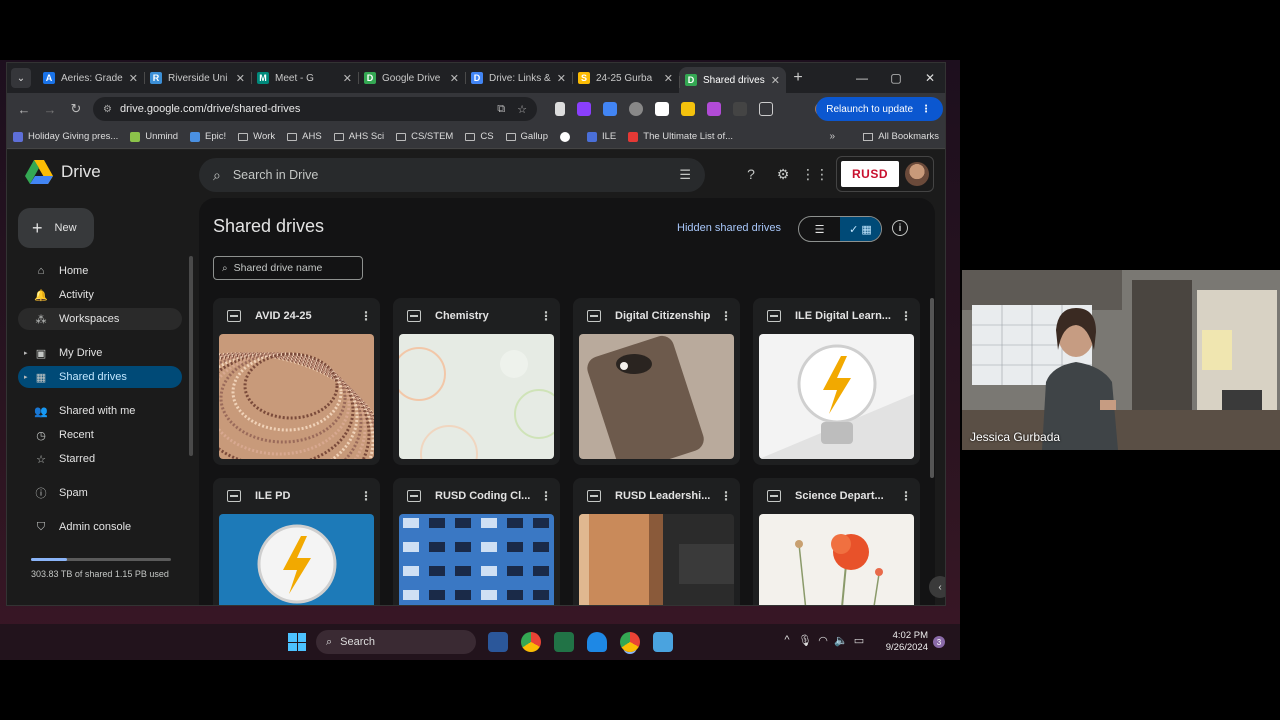 This screenshot has width=1280, height=720. Describe the element at coordinates (101, 568) in the screenshot. I see `storage-meter: 303.83 TB of shared 1.15 PB used` at that location.